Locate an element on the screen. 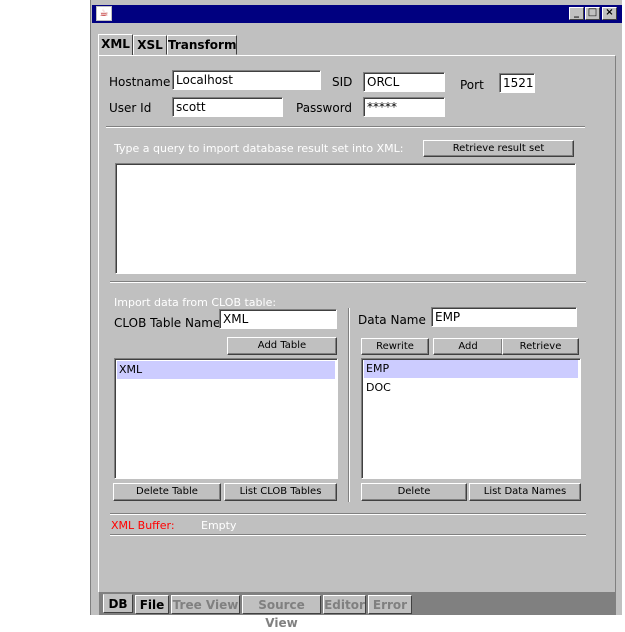  tab-xml: XML is located at coordinates (115, 45).